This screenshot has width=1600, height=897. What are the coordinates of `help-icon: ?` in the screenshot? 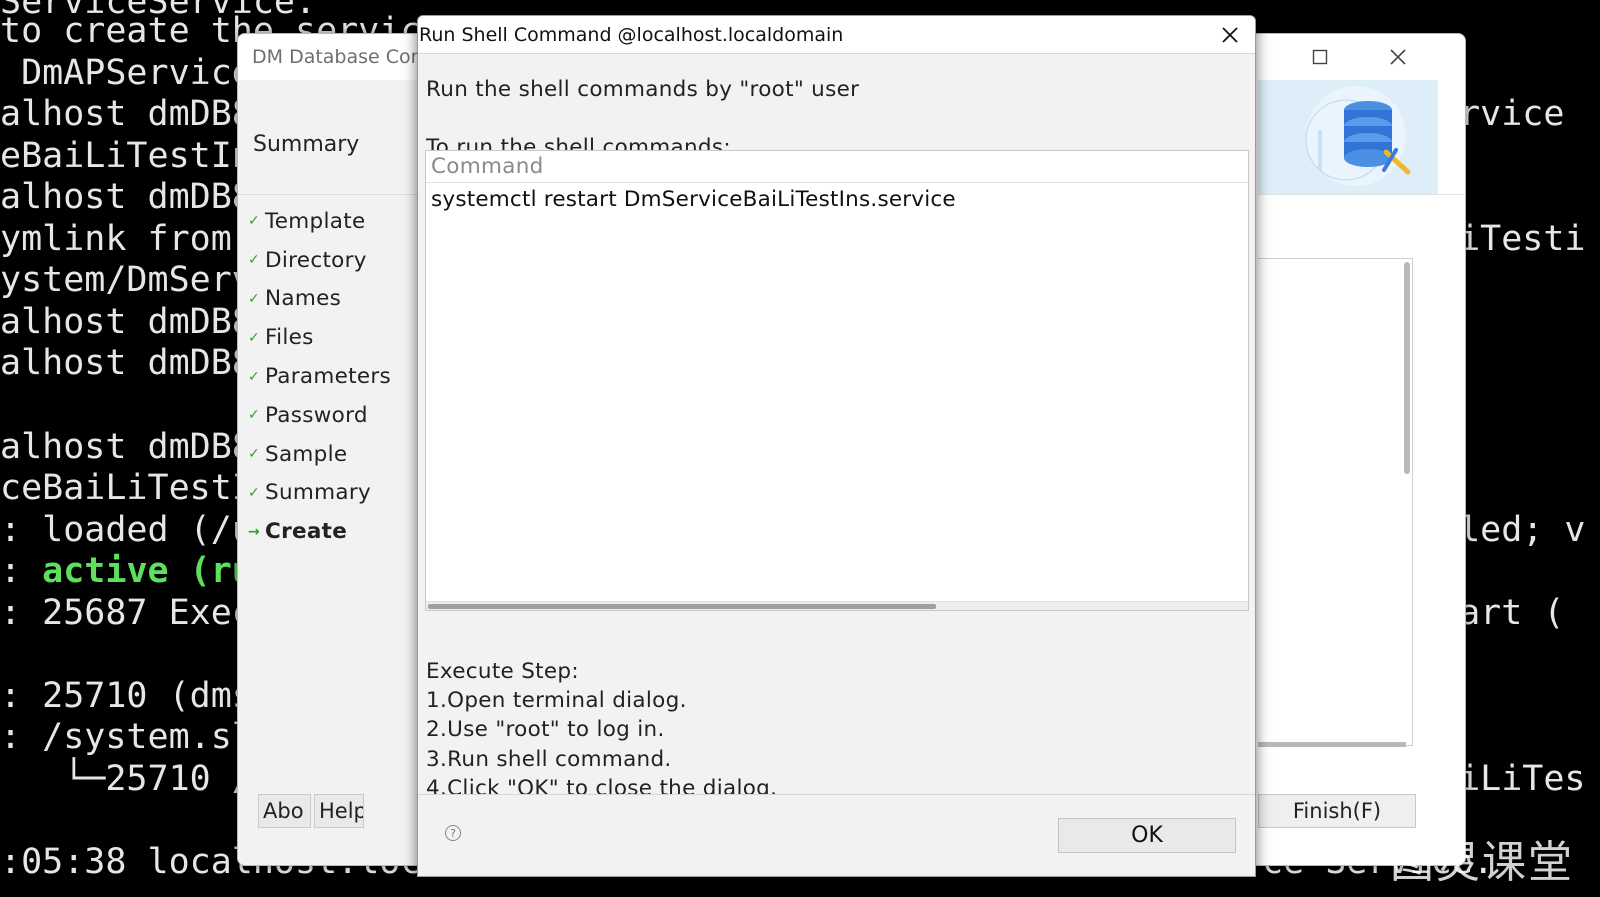 It's located at (453, 833).